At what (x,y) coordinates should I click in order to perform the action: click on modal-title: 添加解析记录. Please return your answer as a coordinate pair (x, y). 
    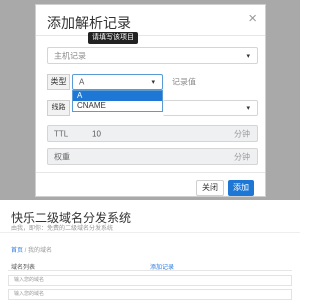
    Looking at the image, I should click on (89, 23).